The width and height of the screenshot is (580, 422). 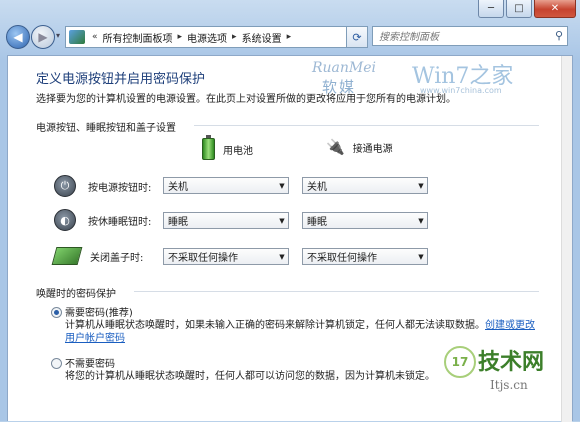 I want to click on no-password-radio, so click(x=56, y=363).